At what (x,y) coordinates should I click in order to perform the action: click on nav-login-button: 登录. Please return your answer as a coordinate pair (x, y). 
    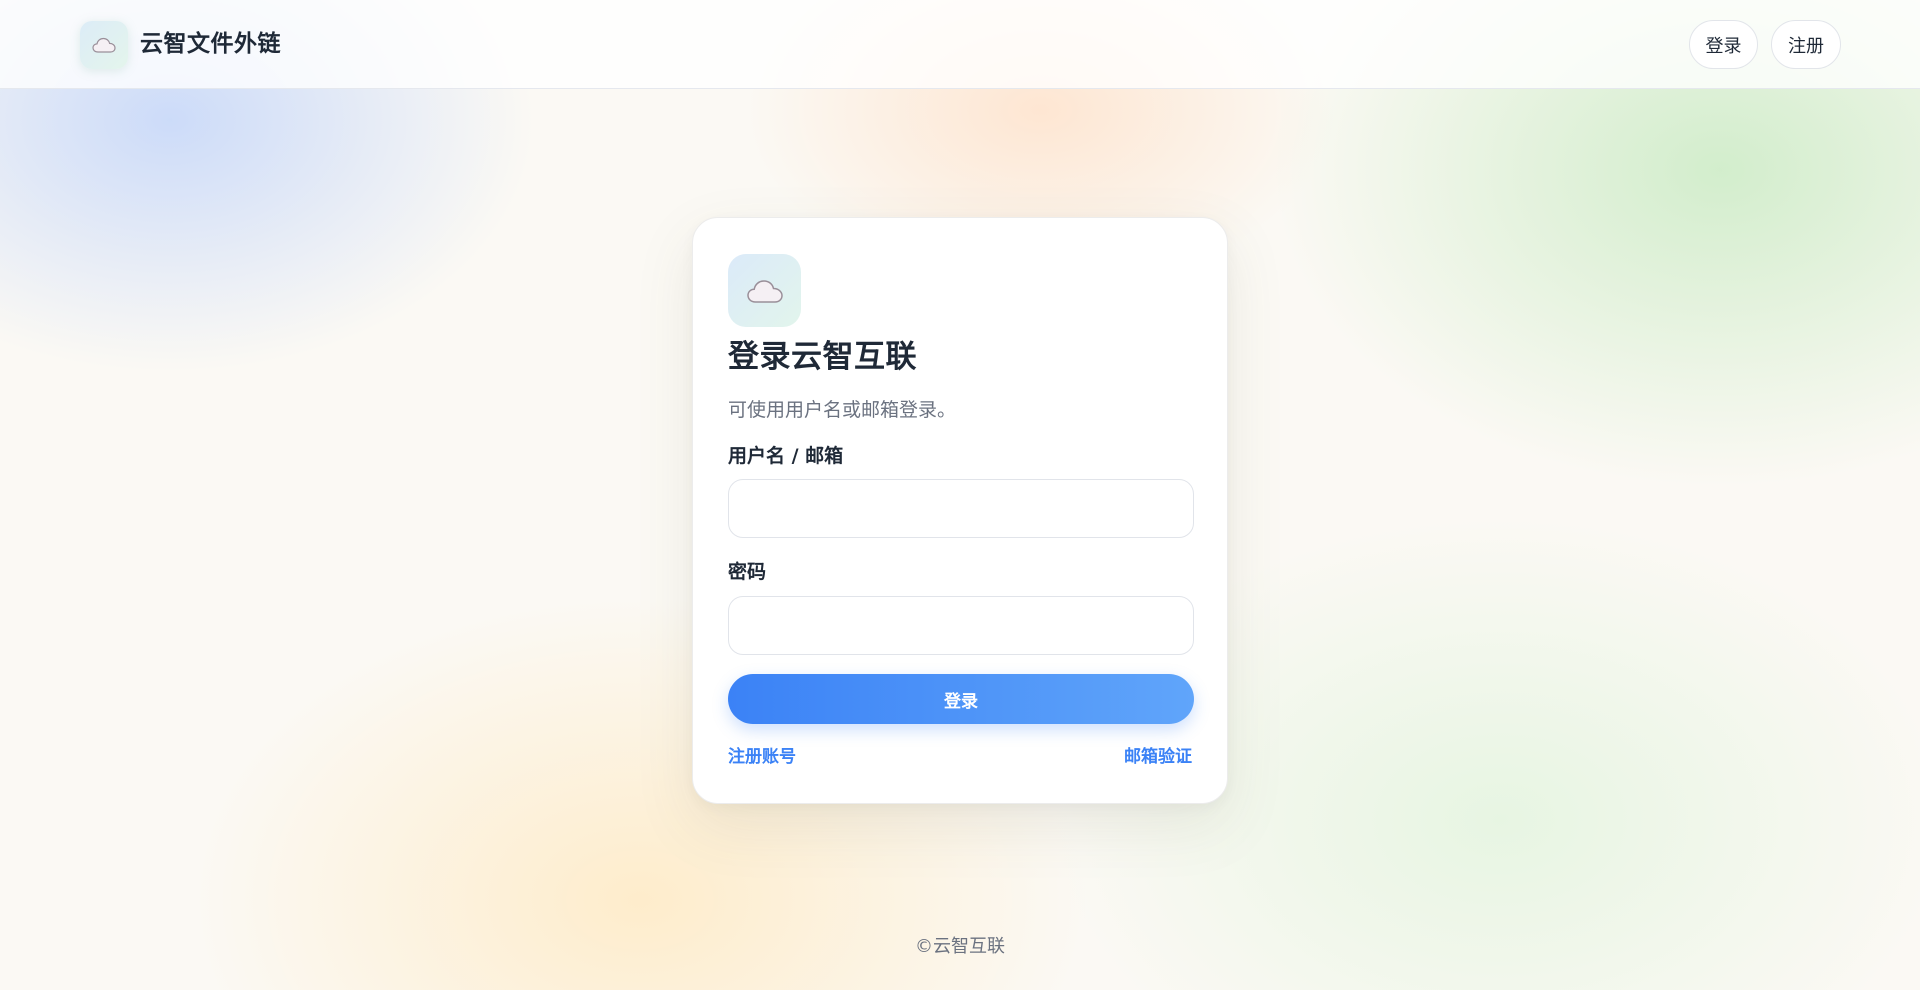
    Looking at the image, I should click on (1723, 44).